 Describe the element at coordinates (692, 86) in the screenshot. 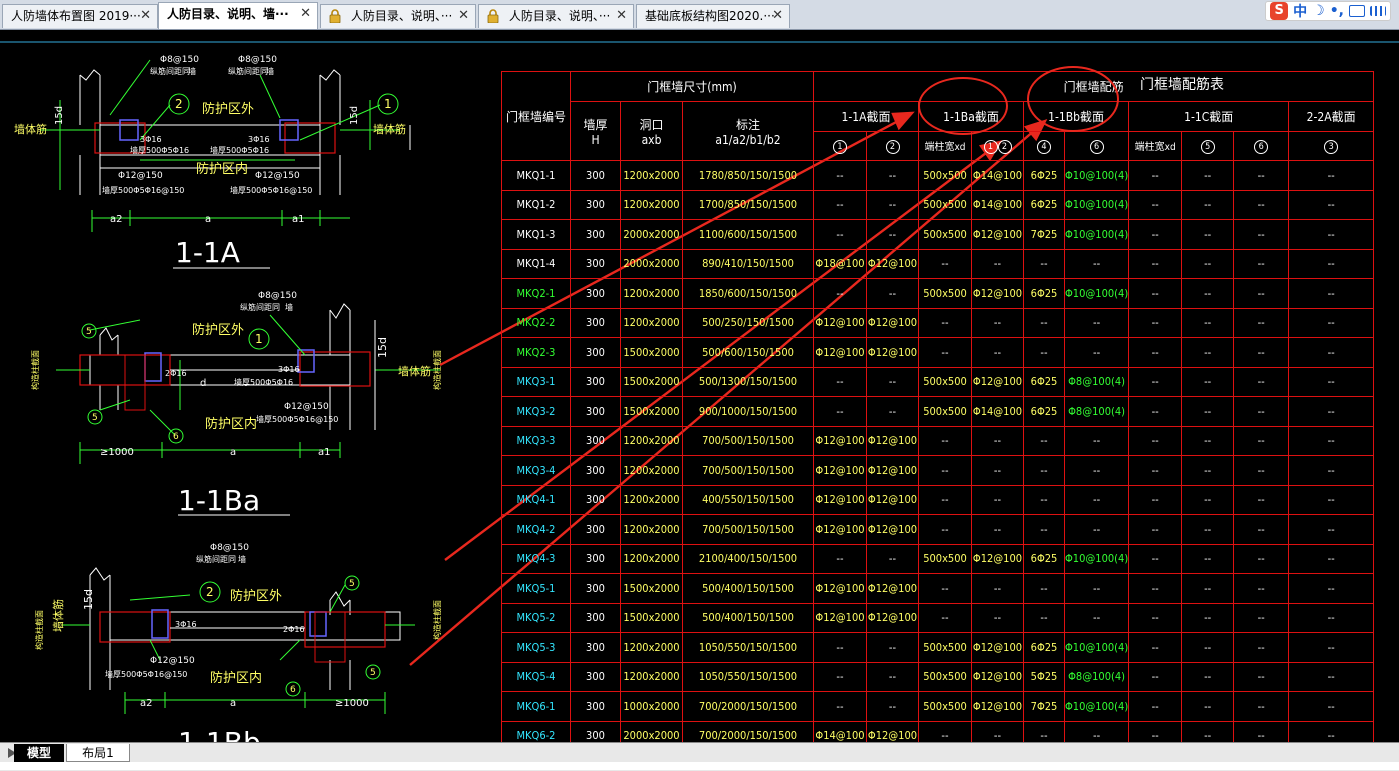

I see `header-size-group: 门框墙尺寸(mm)` at that location.